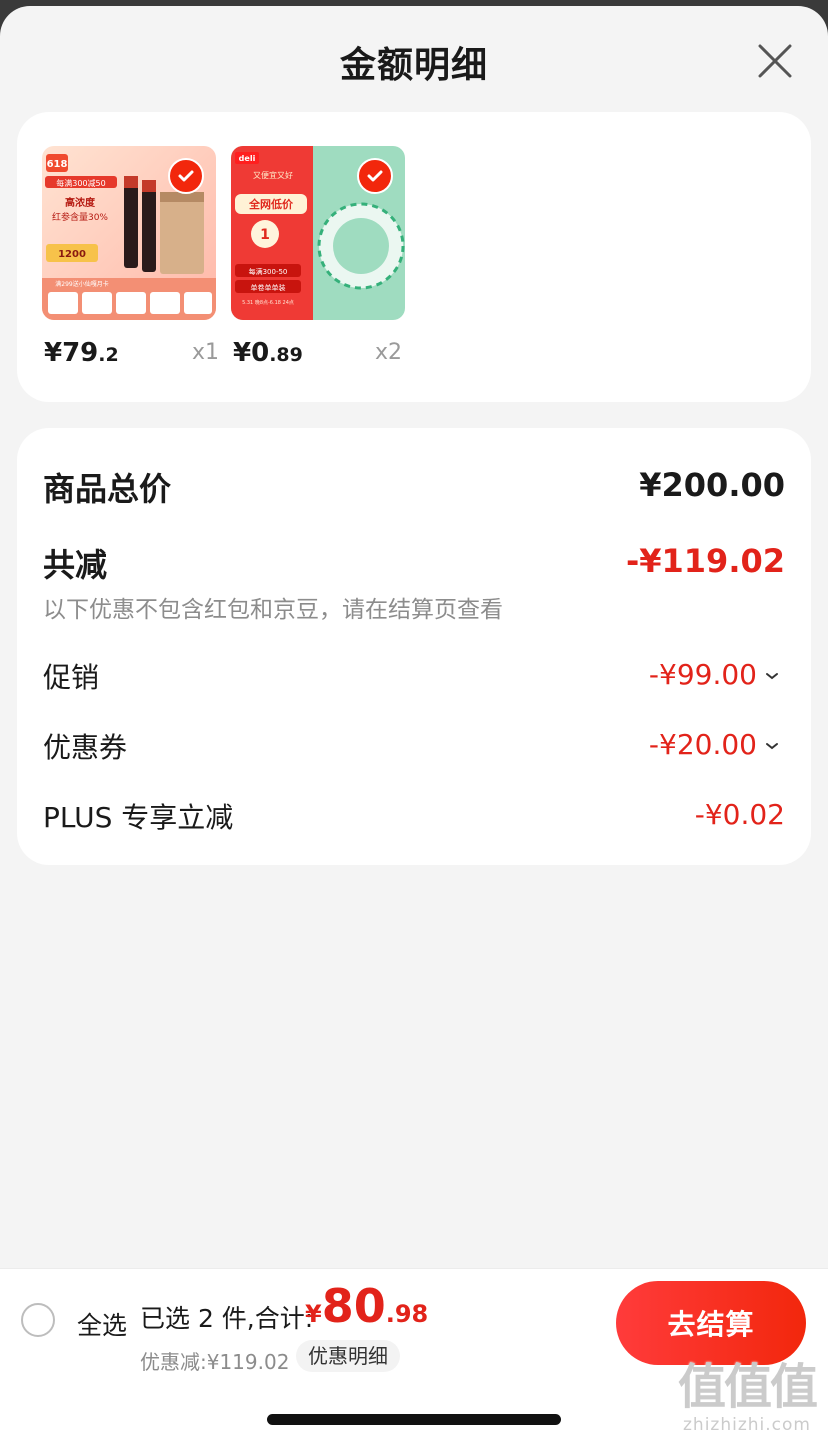 Image resolution: width=828 pixels, height=1441 pixels. I want to click on coupon-value: -¥20.00, so click(714, 744).